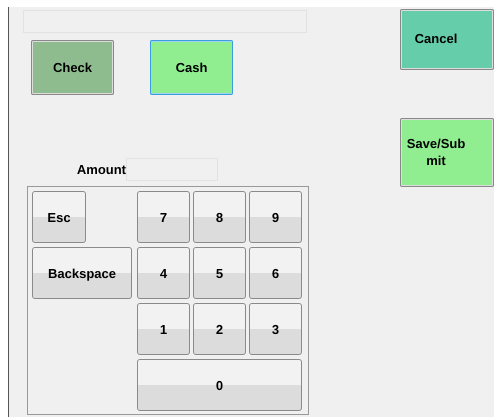 Image resolution: width=494 pixels, height=417 pixels. Describe the element at coordinates (82, 273) in the screenshot. I see `keypad-key: Backspace` at that location.